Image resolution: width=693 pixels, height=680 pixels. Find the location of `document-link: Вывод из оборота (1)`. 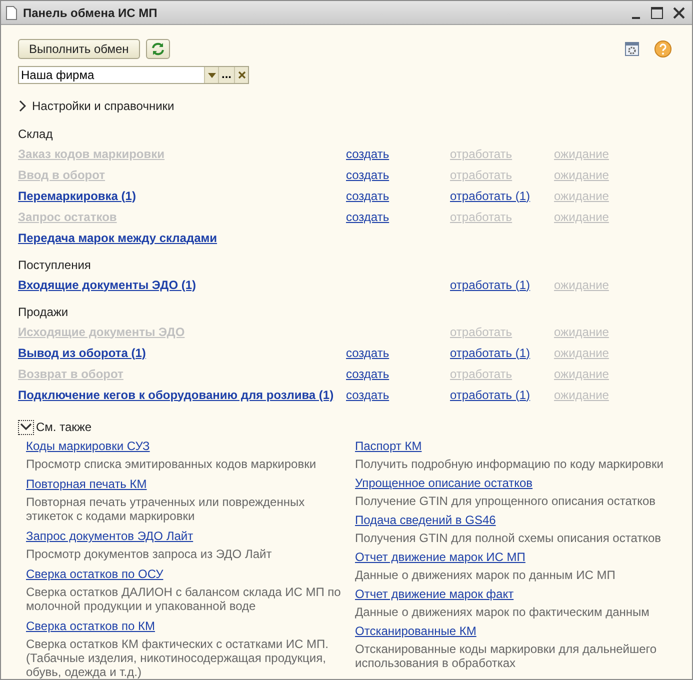

document-link: Вывод из оборота (1) is located at coordinates (82, 353).